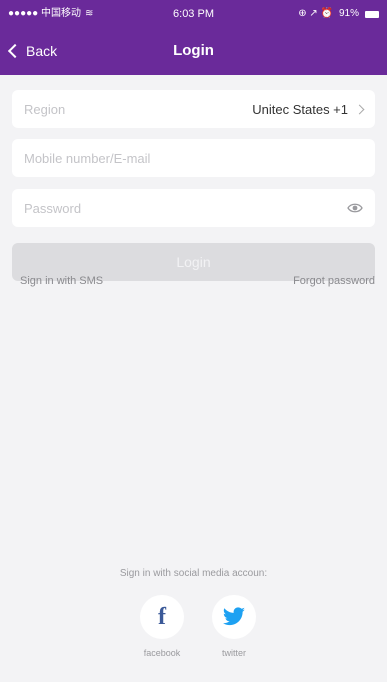 The image size is (387, 682). I want to click on facebook-button: f, so click(162, 617).